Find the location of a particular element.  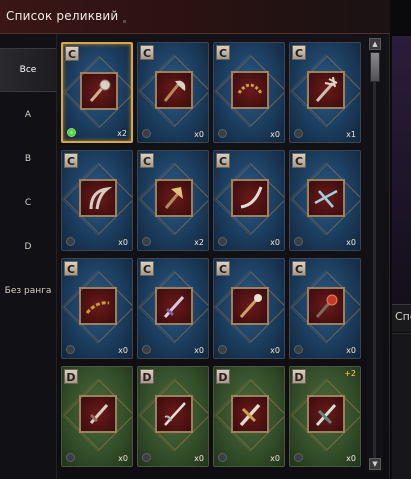

tab-rank-d: D is located at coordinates (28, 247).